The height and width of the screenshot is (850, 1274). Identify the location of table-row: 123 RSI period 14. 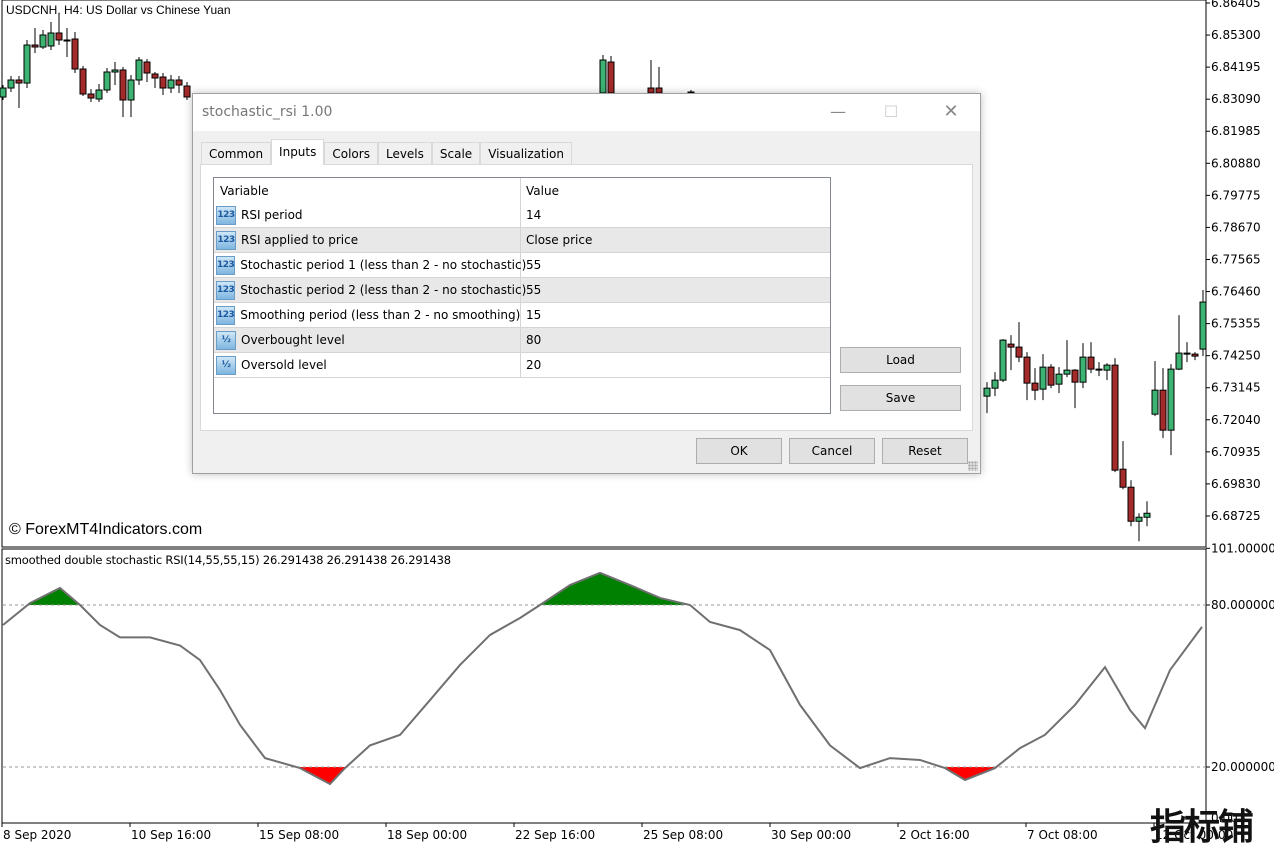
(522, 215).